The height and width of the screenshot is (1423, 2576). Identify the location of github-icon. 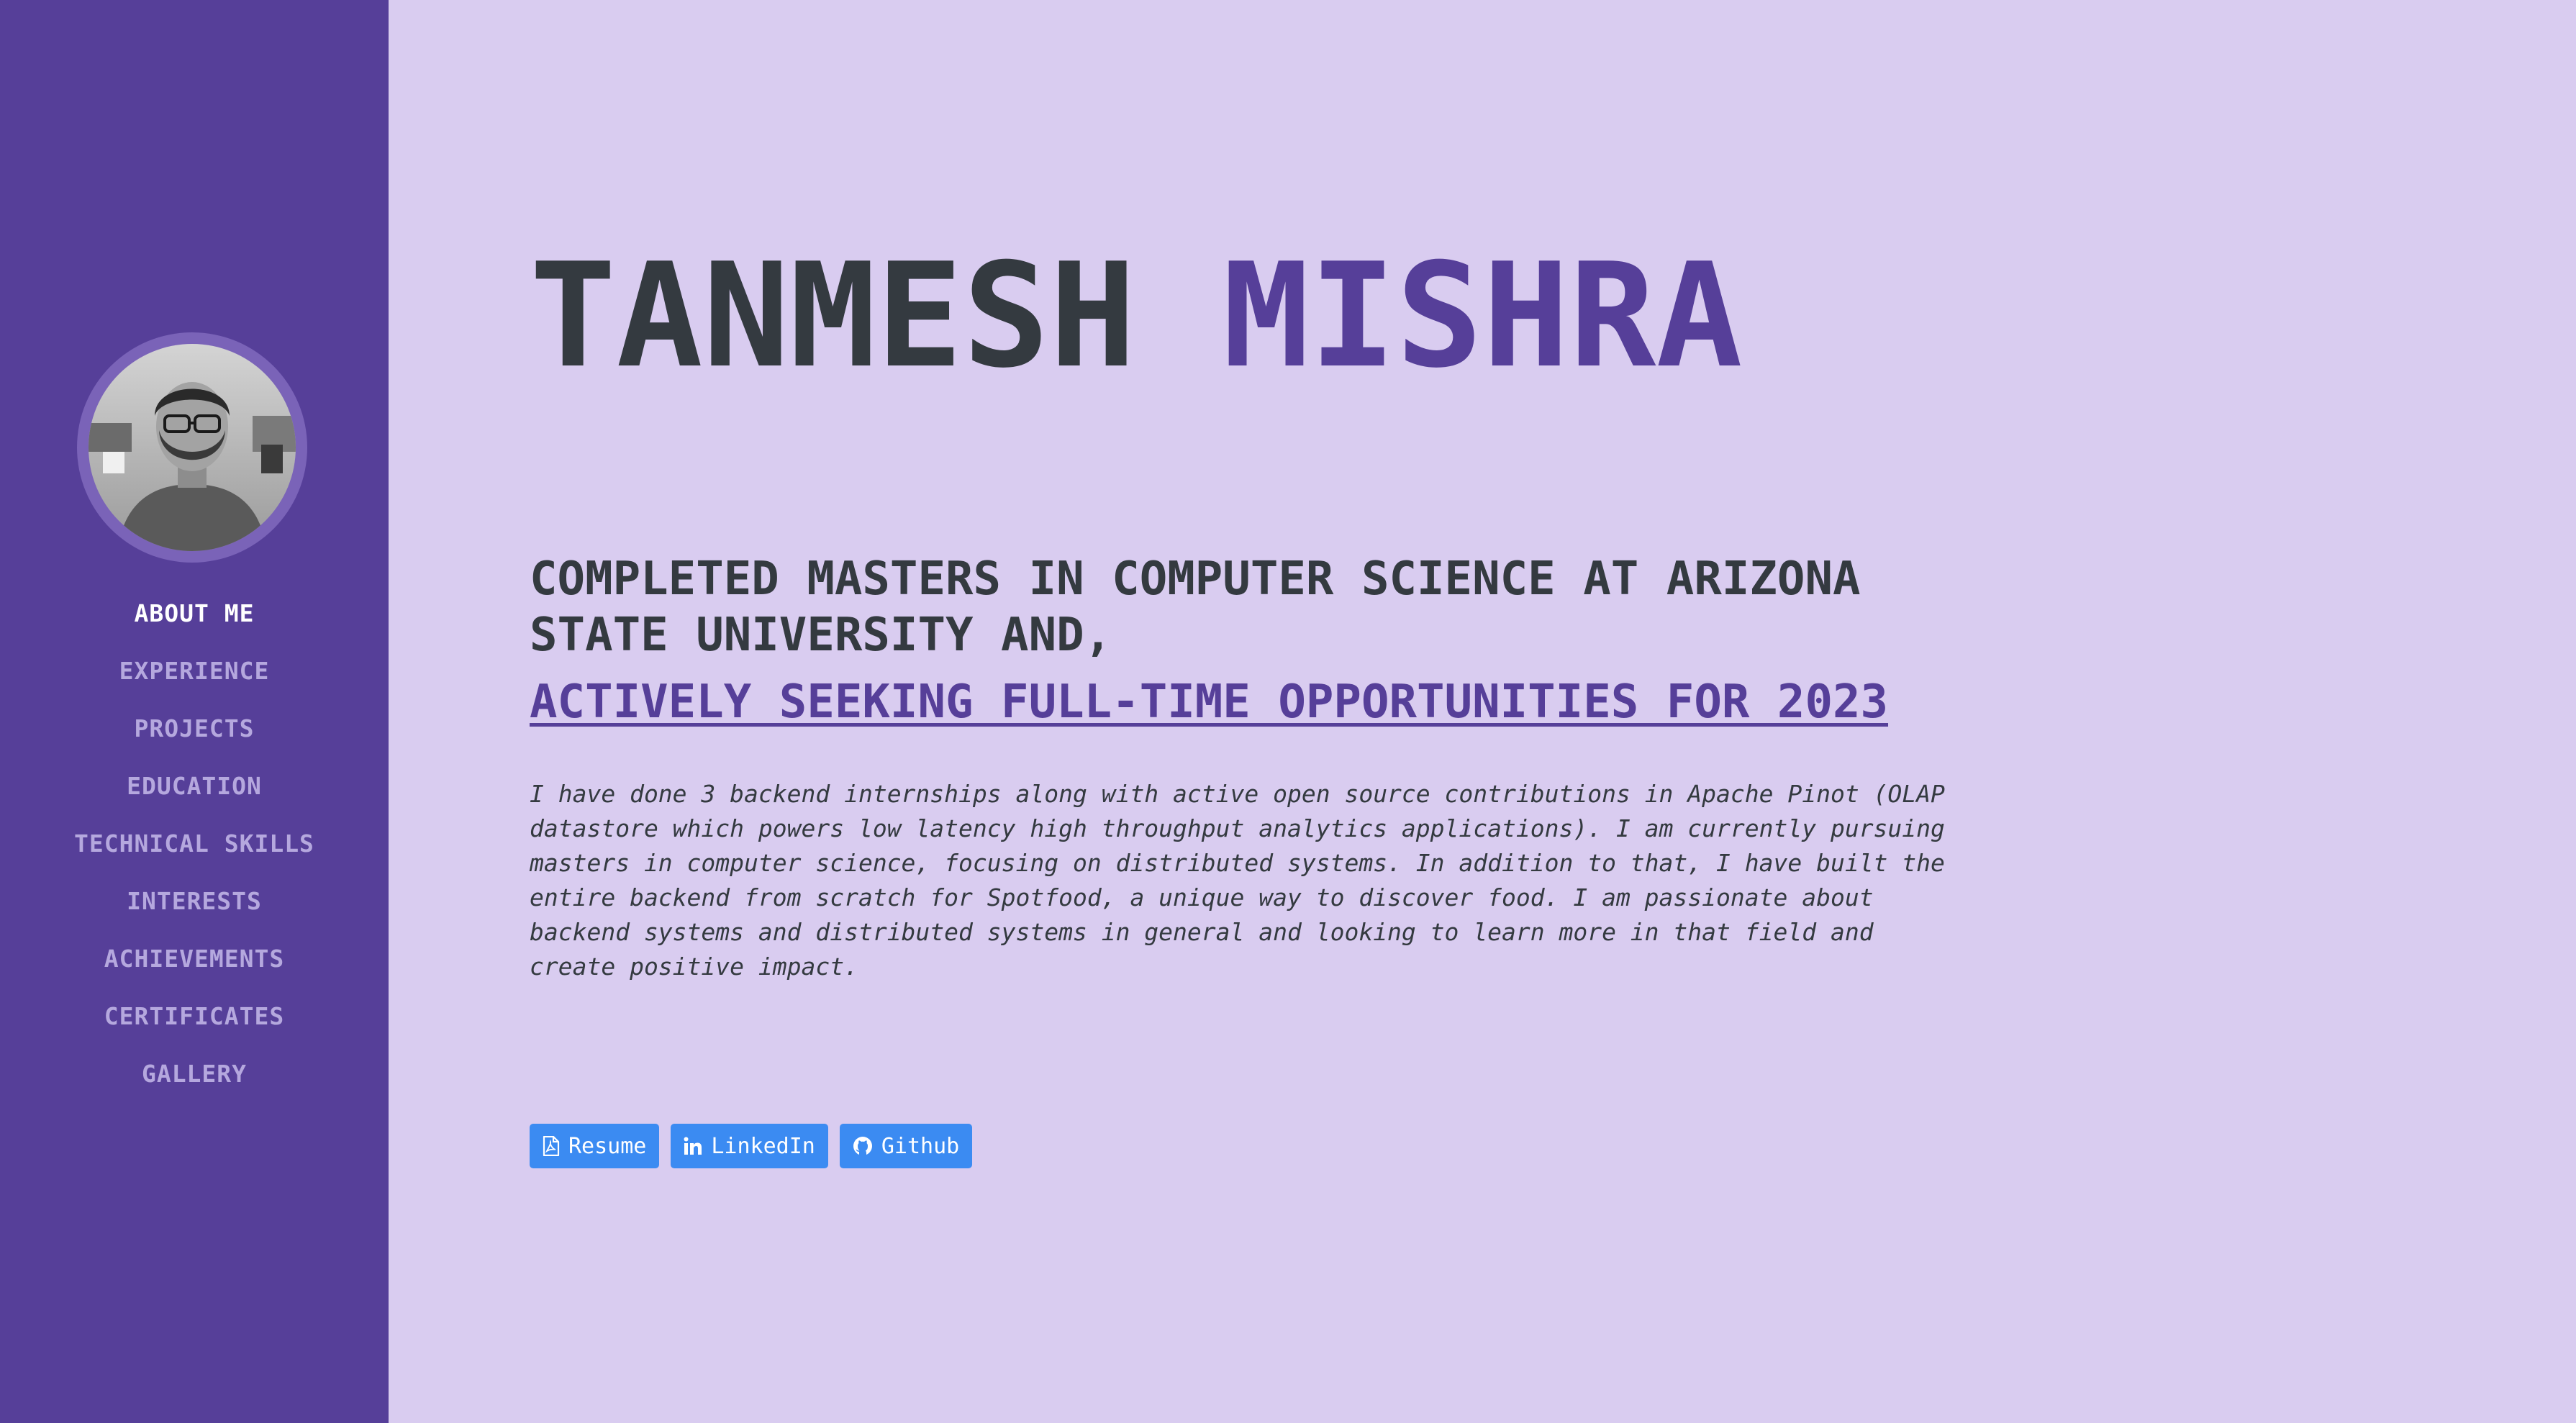
(863, 1146).